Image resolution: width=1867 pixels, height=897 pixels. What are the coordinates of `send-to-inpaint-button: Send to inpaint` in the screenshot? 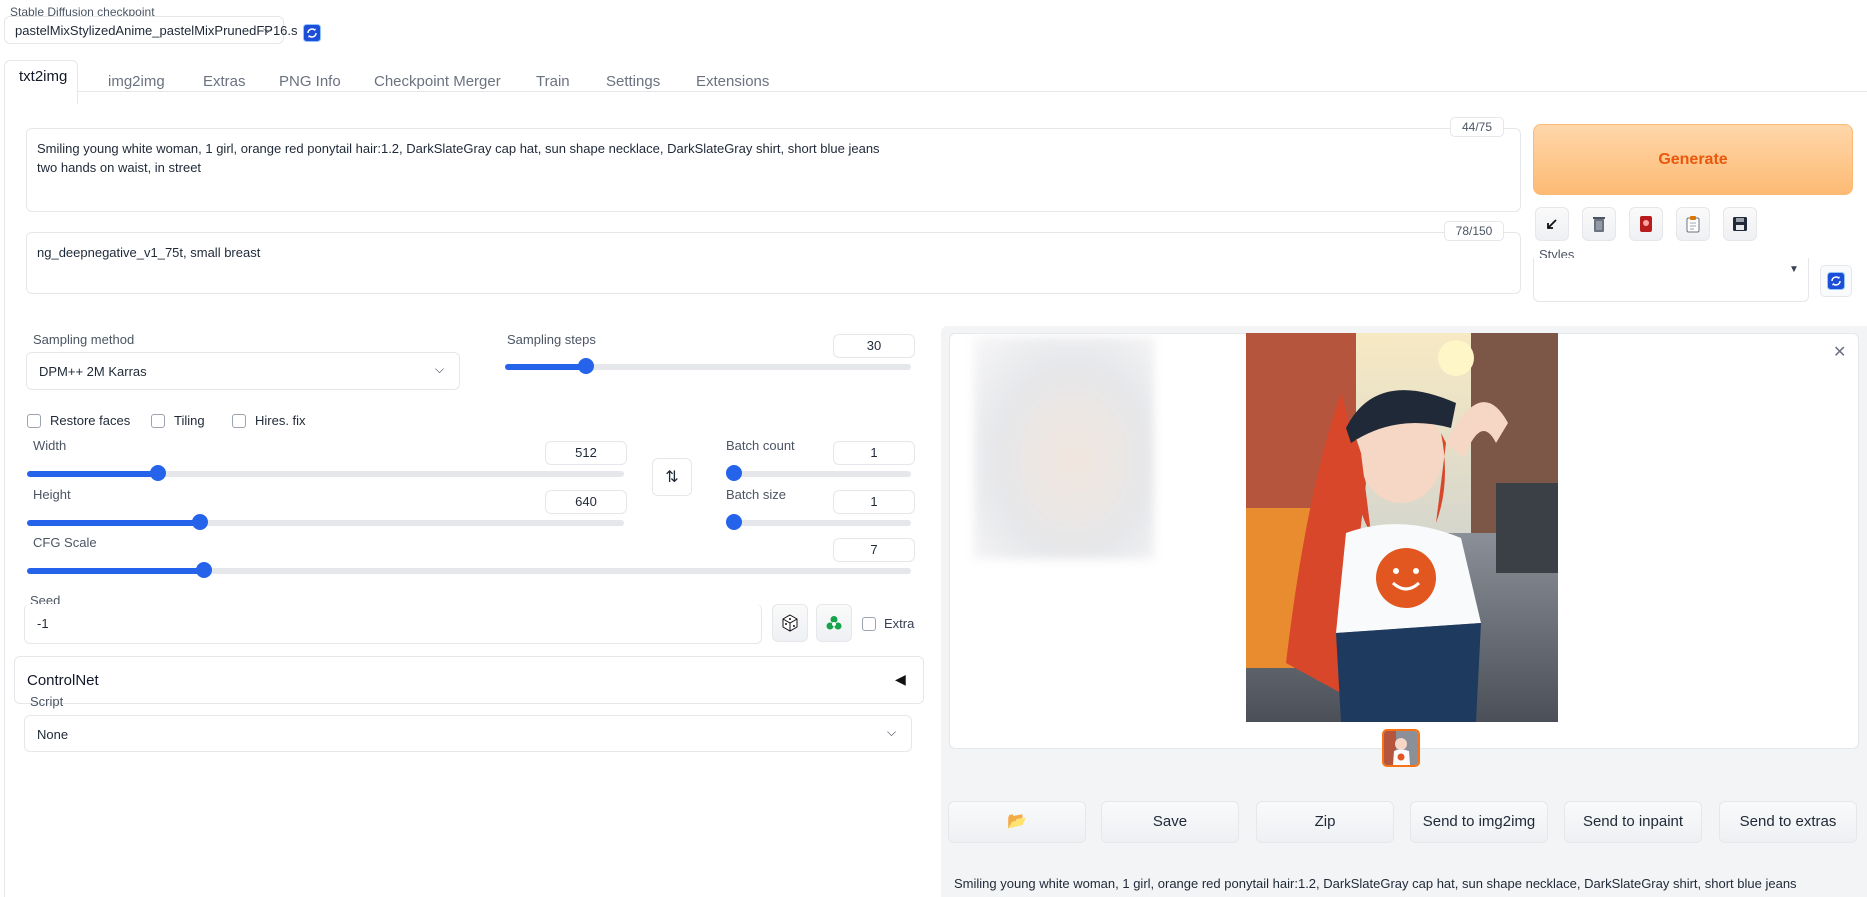 It's located at (1633, 822).